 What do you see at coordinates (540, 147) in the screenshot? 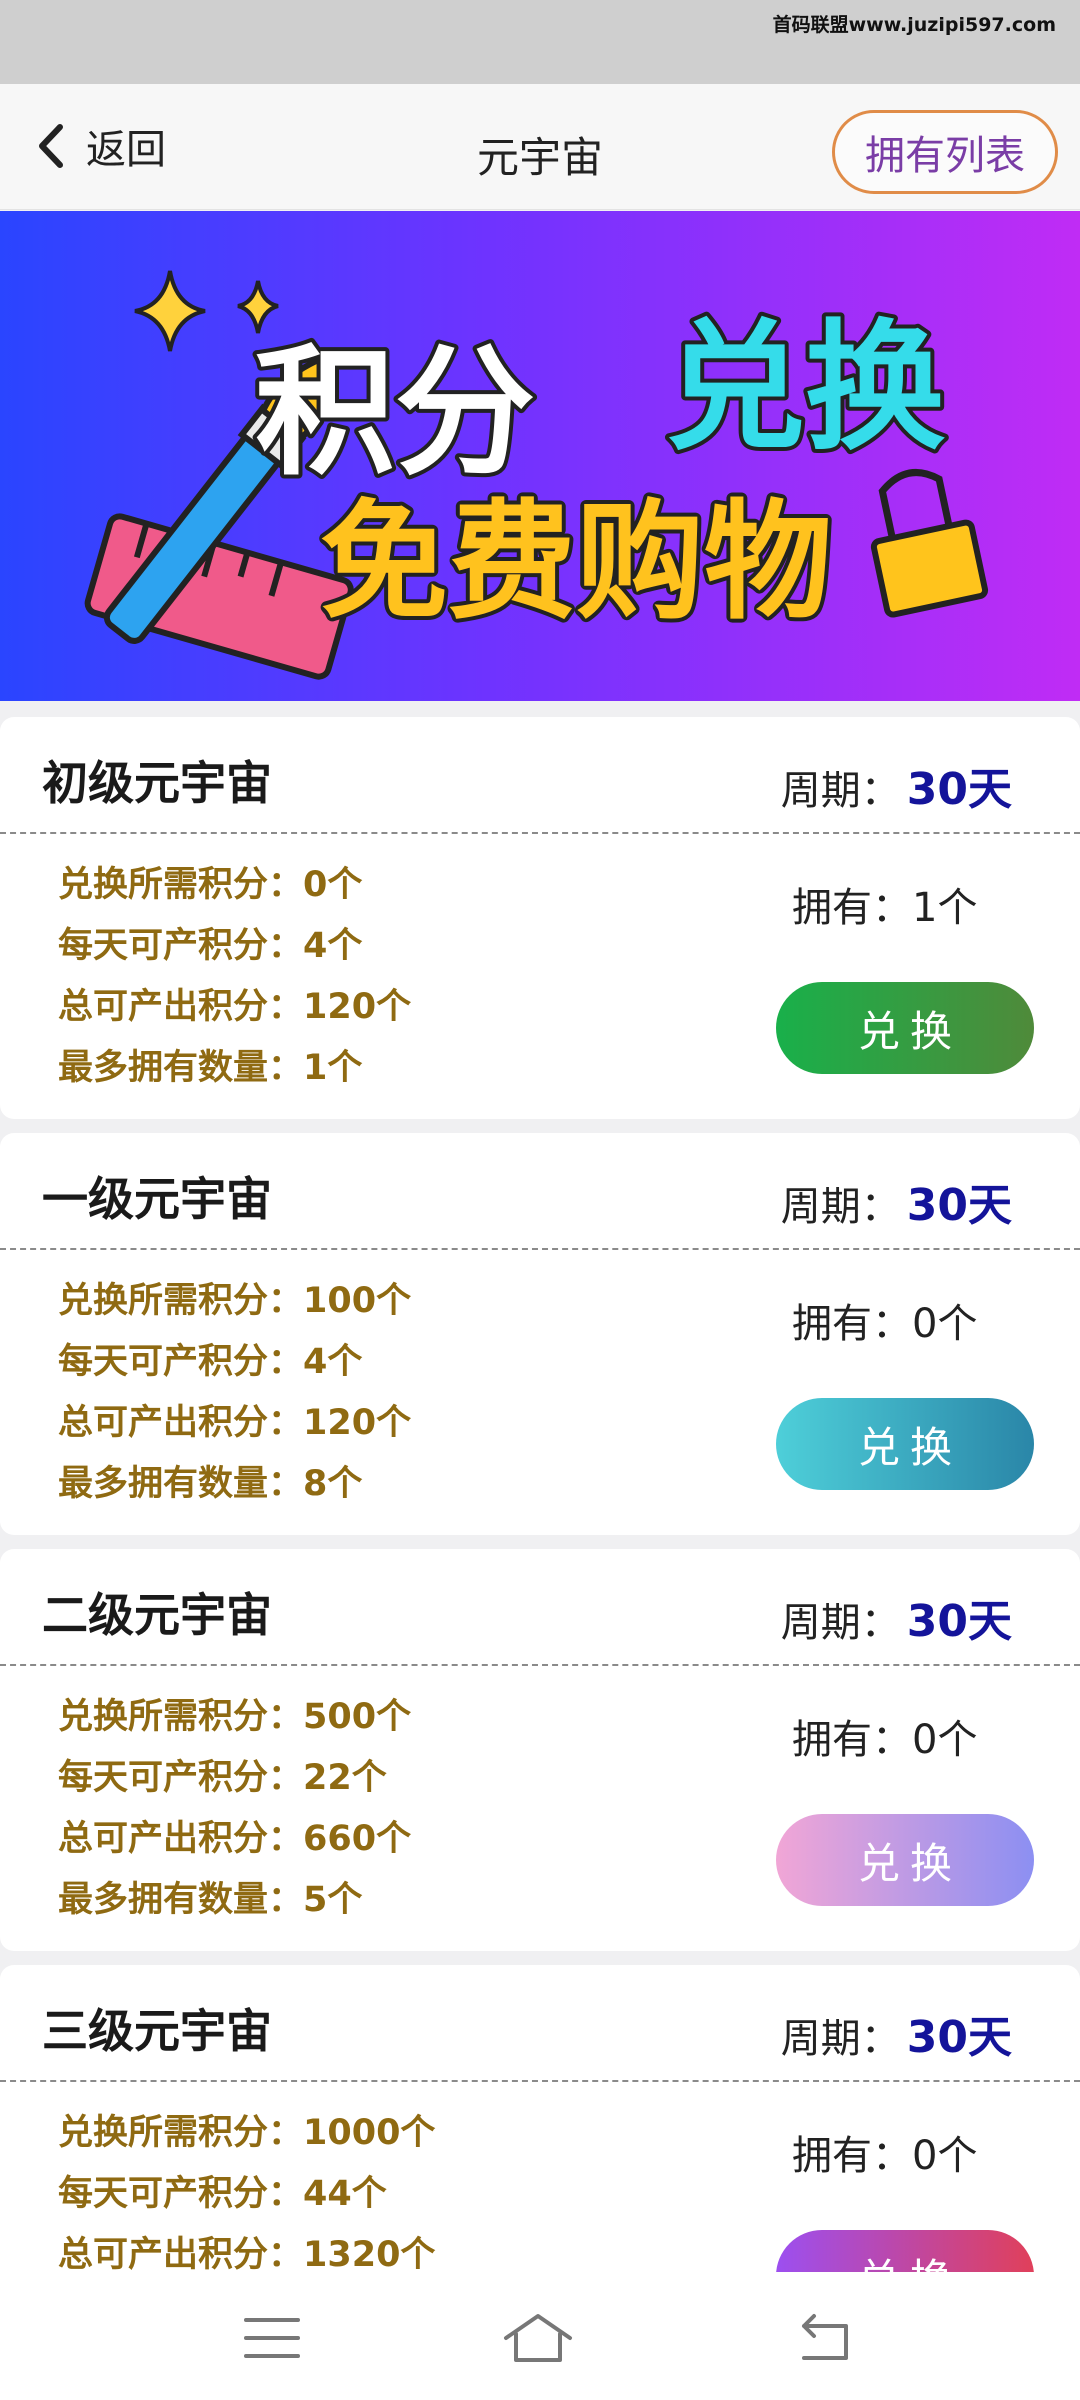
I see `nav-bar: 返回 元宇宙 拥有列表` at bounding box center [540, 147].